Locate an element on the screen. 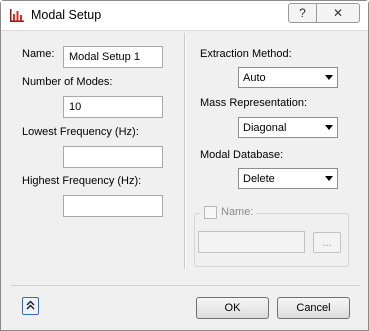 This screenshot has height=331, width=369. extraction-method-select: Auto is located at coordinates (288, 77).